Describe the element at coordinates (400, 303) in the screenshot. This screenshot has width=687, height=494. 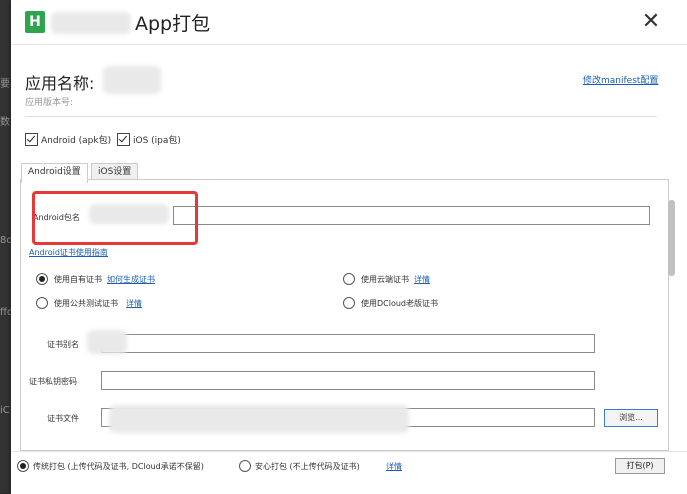
I see `dcloud-legacy-cert-label: 使用DCloud老版证书` at that location.